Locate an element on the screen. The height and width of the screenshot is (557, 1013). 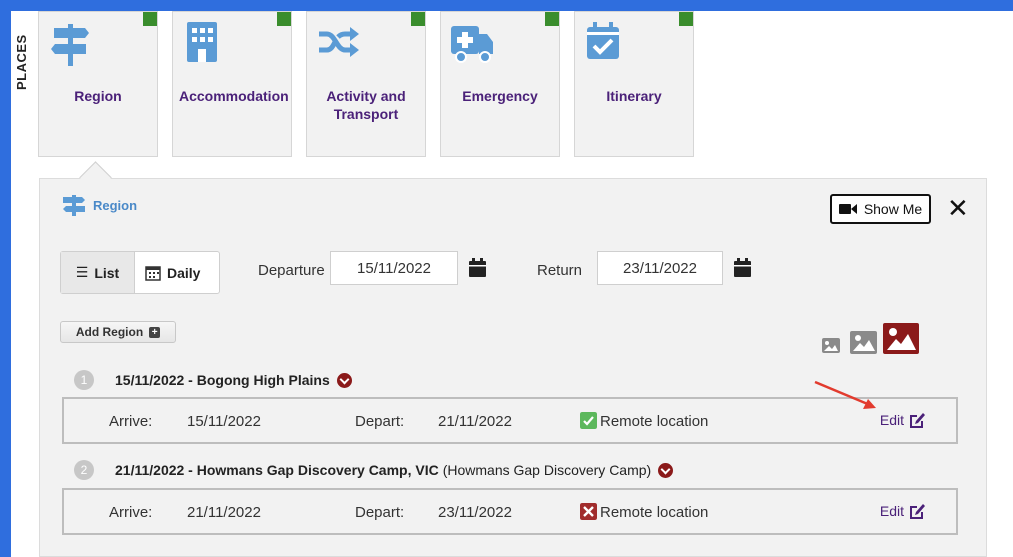
panel-header: Region is located at coordinates (99, 205).